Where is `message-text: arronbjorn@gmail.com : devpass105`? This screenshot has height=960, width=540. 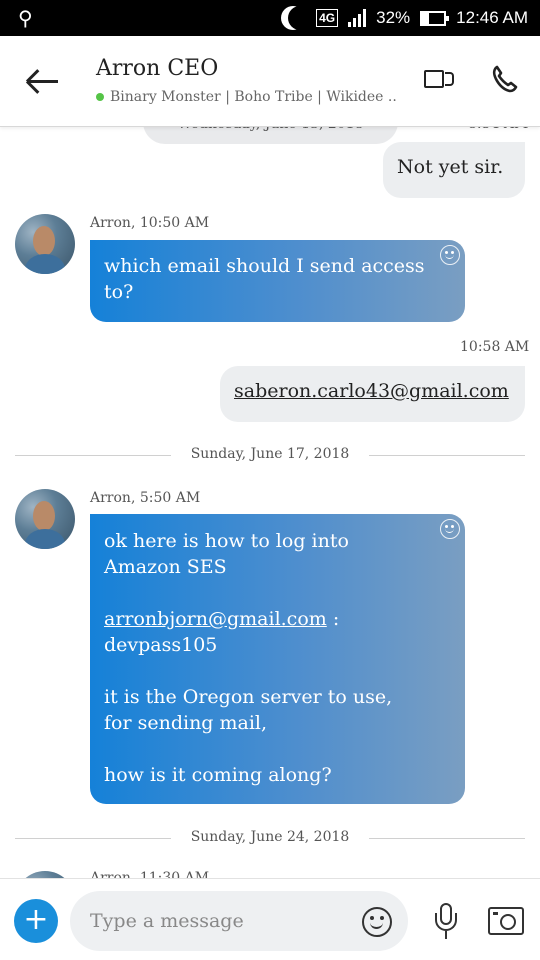 message-text: arronbjorn@gmail.com : devpass105 is located at coordinates (264, 632).